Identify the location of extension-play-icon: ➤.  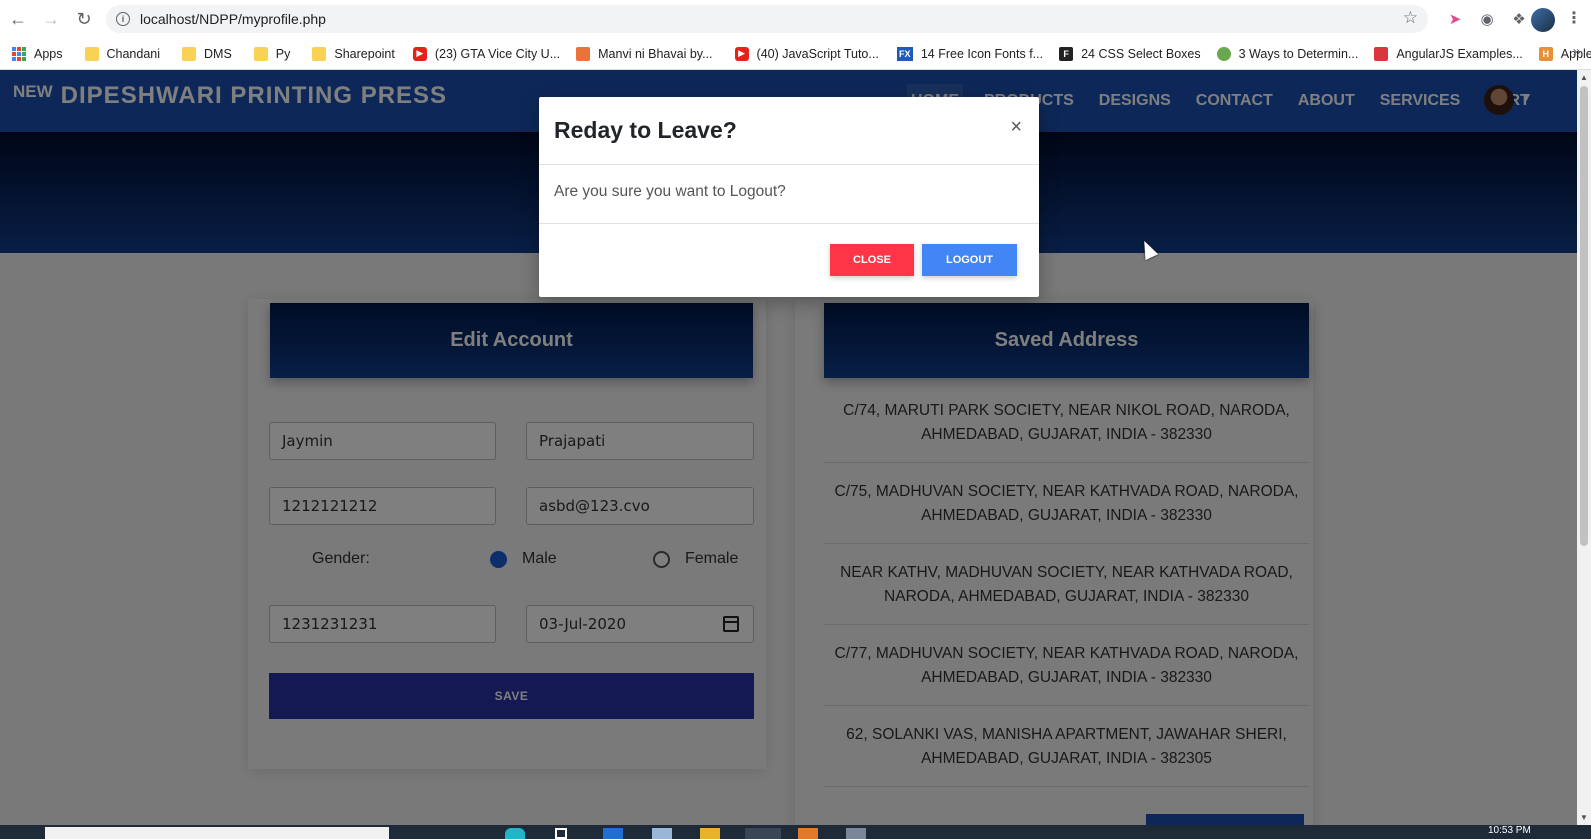
(1455, 19).